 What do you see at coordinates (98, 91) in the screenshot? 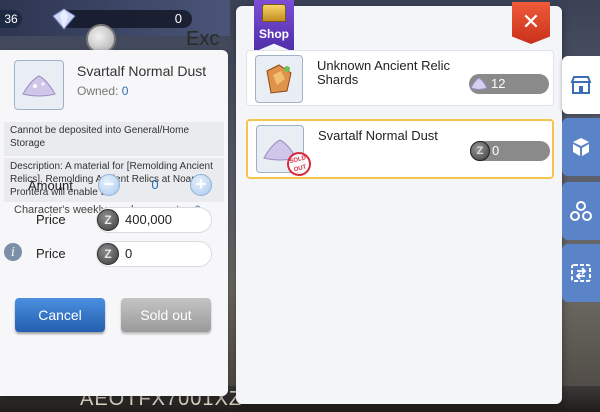
I see `owned-label: Owned:` at bounding box center [98, 91].